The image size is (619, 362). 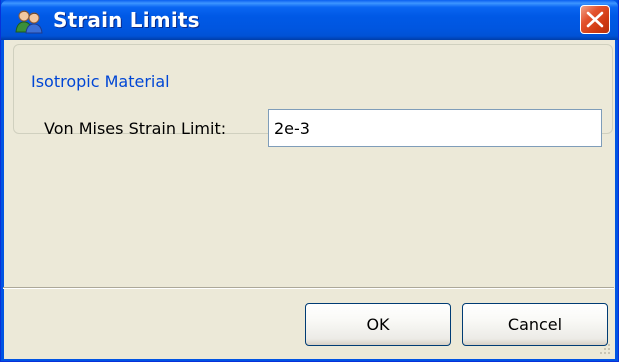 What do you see at coordinates (308, 288) in the screenshot?
I see `button-separator` at bounding box center [308, 288].